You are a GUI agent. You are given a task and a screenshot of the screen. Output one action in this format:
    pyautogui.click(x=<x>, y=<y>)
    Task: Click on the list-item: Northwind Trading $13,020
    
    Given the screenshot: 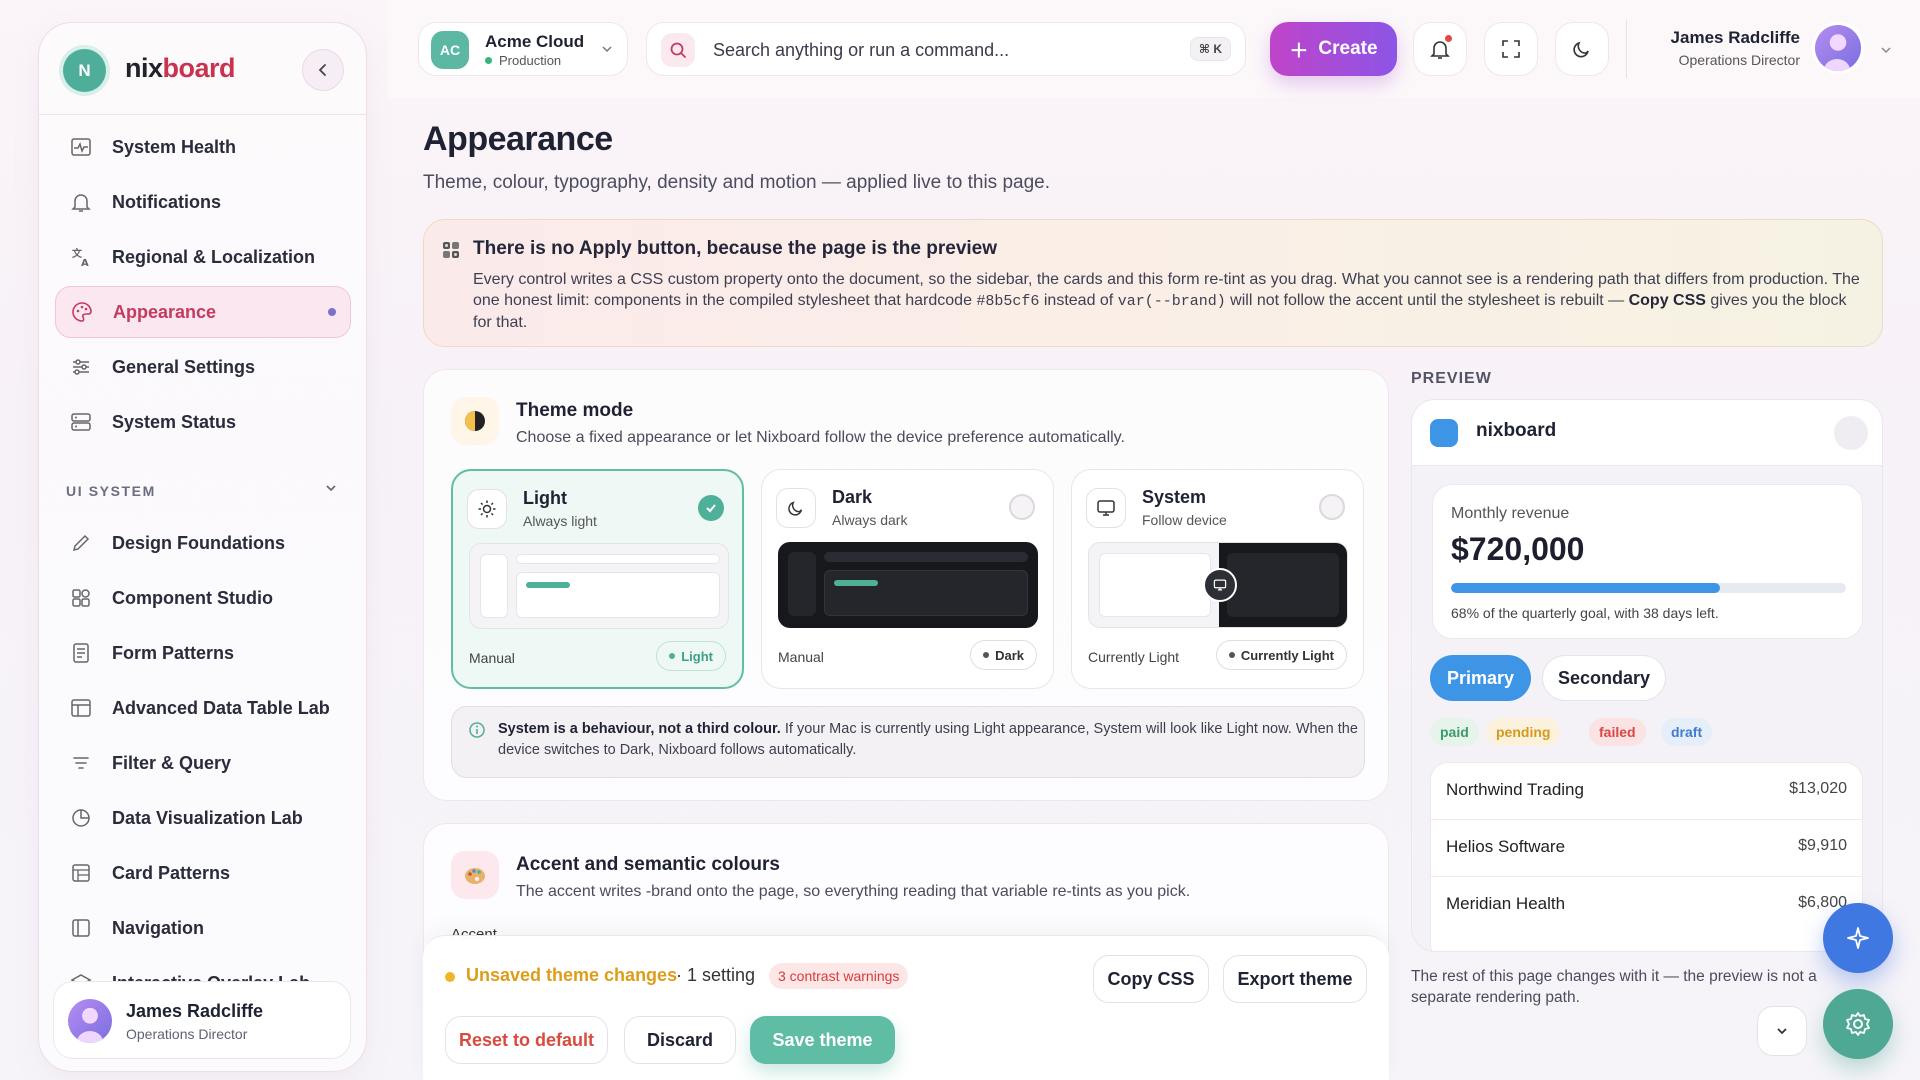 What is the action you would take?
    pyautogui.click(x=1646, y=791)
    